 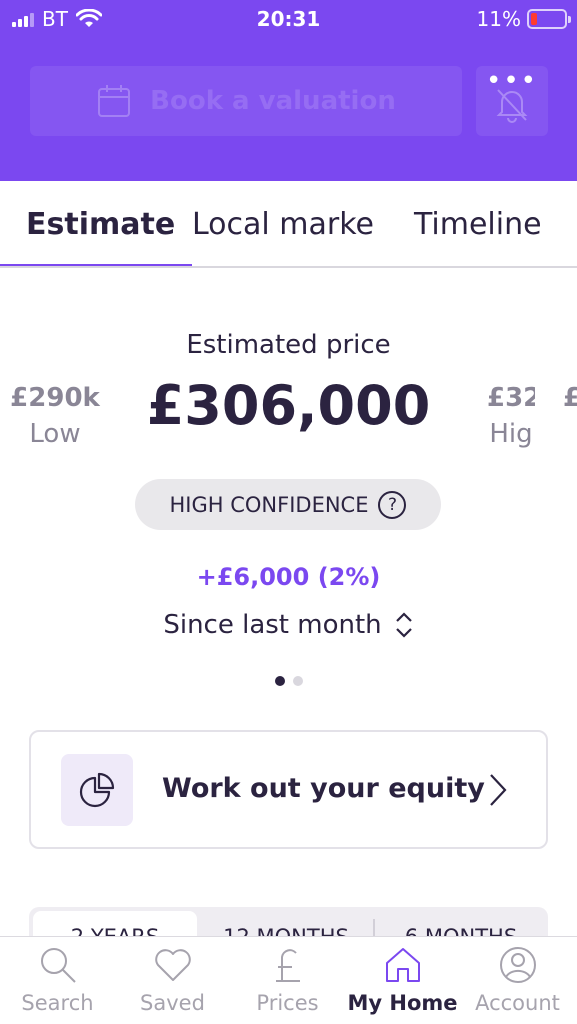 What do you see at coordinates (173, 965) in the screenshot?
I see `heart-icon` at bounding box center [173, 965].